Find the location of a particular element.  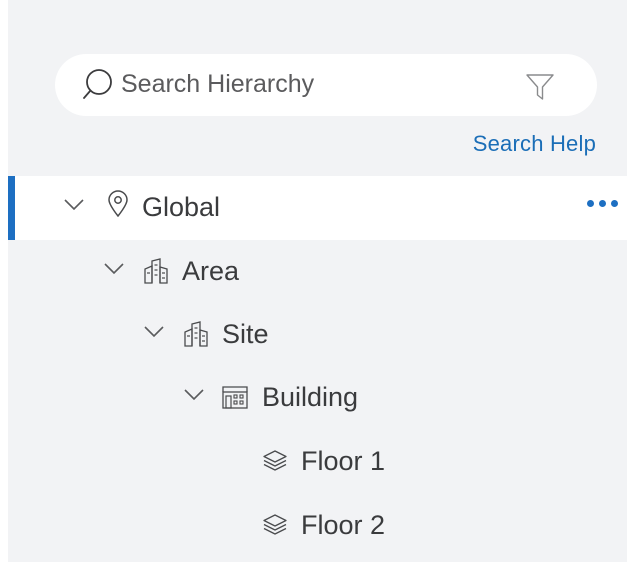

area-buildings-icon is located at coordinates (156, 271).